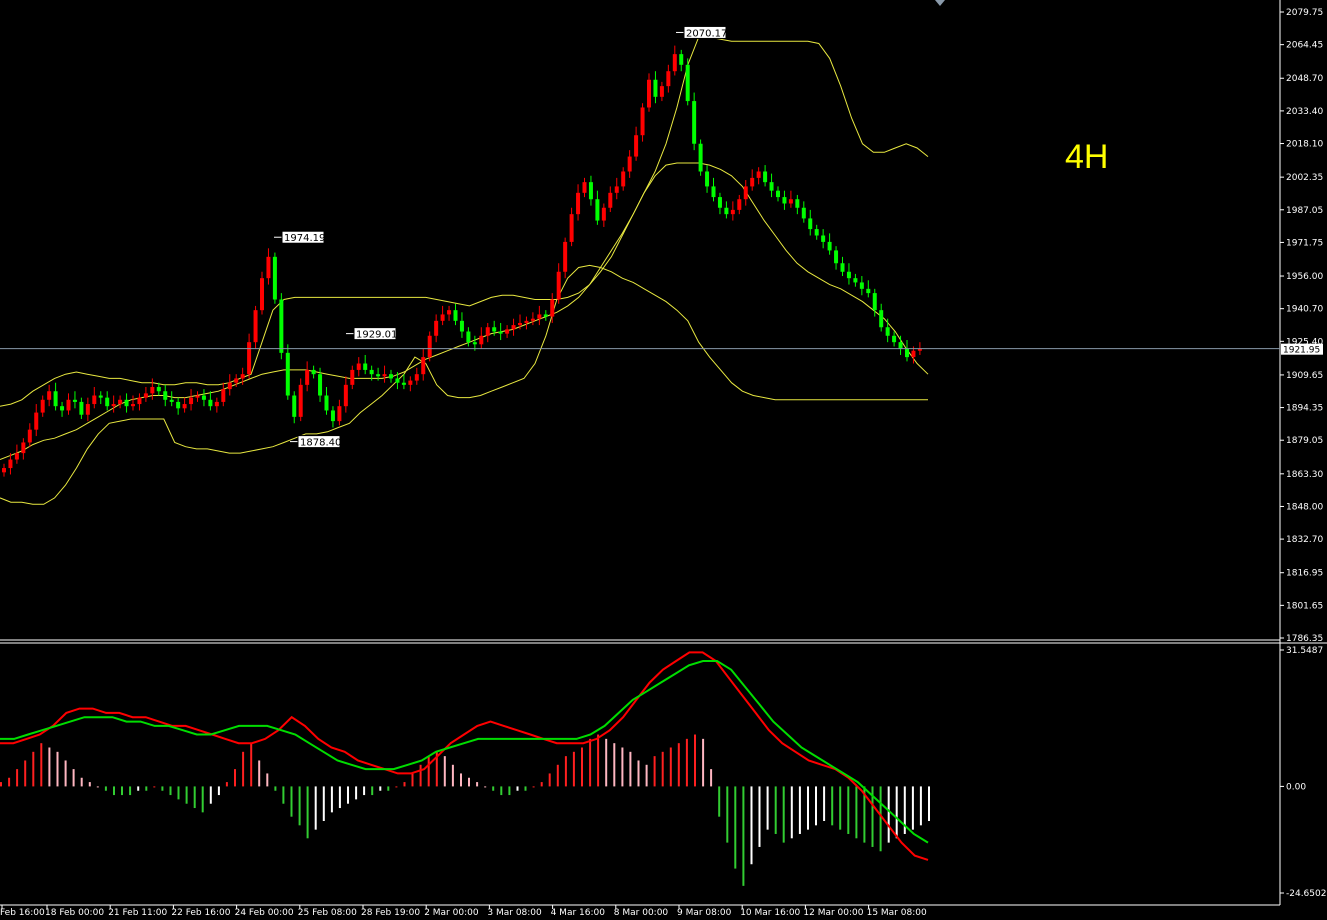  Describe the element at coordinates (578, 913) in the screenshot. I see `time-tick-label: 4 Mar 16:00` at that location.